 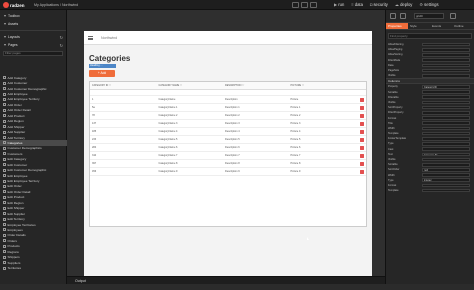 What do you see at coordinates (228, 108) in the screenshot?
I see `table-row: 5a CategoryName 1 Description 1 Picture 1` at bounding box center [228, 108].